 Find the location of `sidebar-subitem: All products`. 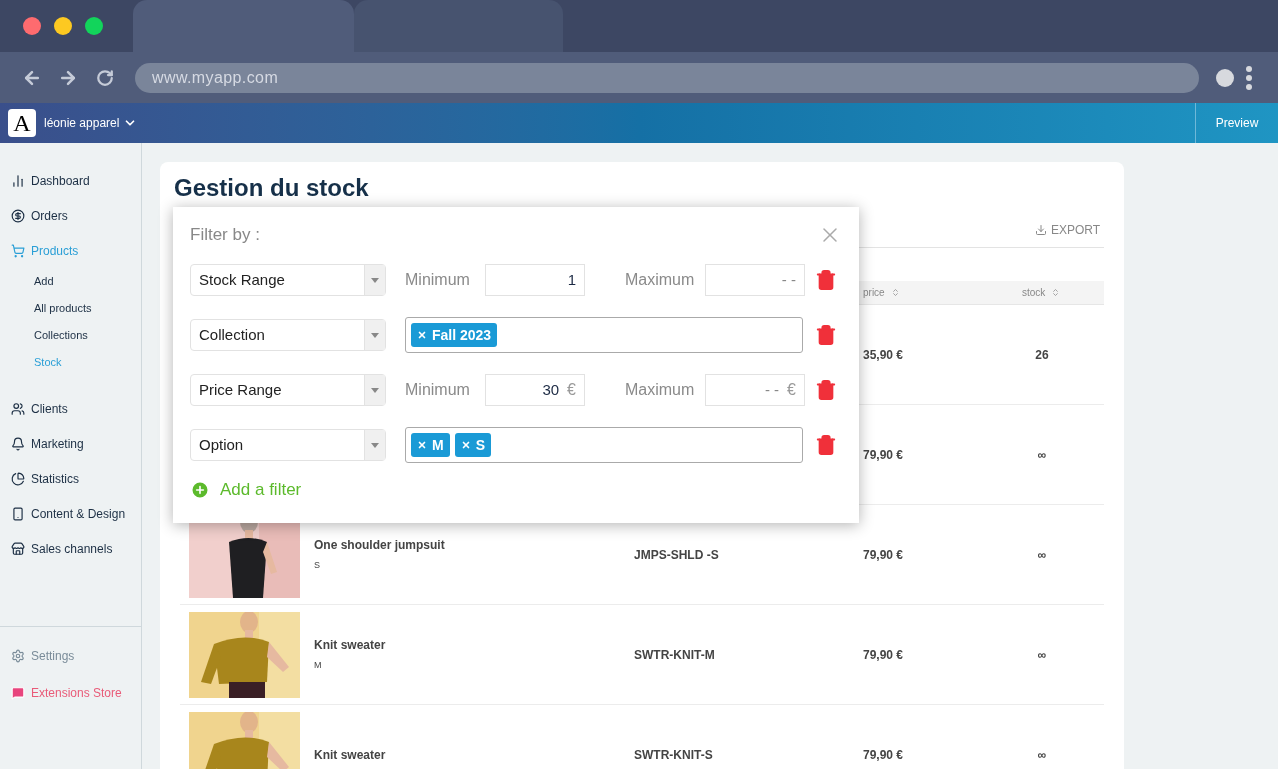

sidebar-subitem: All products is located at coordinates (70, 308).